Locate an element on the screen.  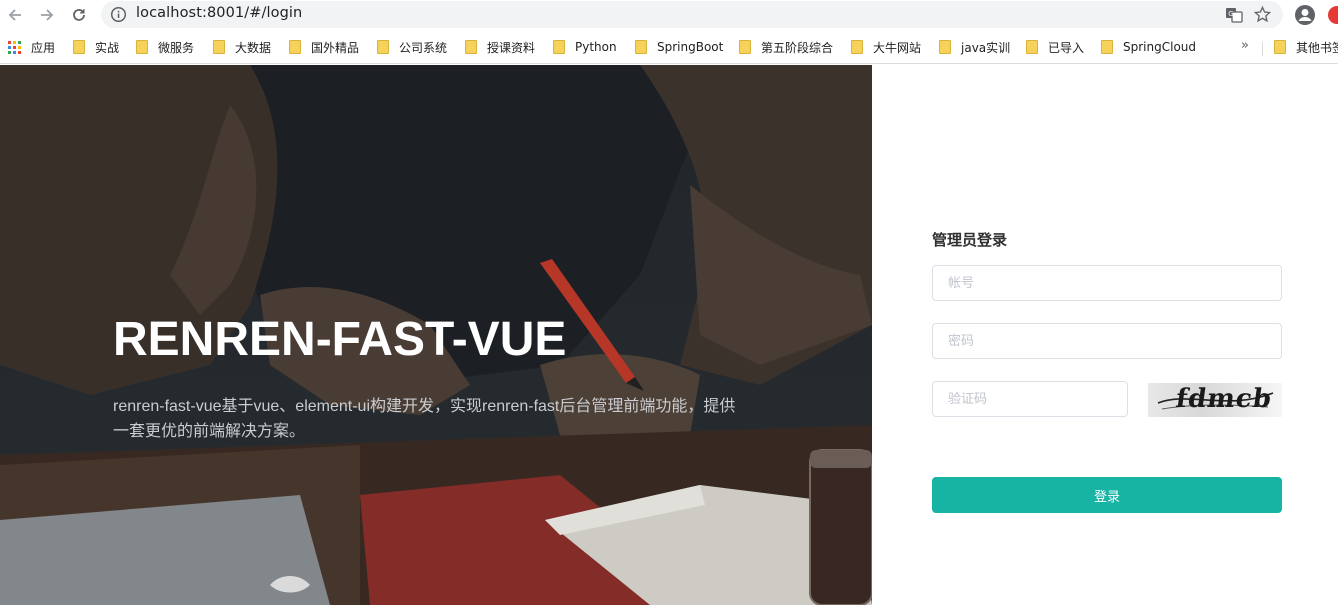
url-text: localhost:8001/#/login is located at coordinates (219, 13).